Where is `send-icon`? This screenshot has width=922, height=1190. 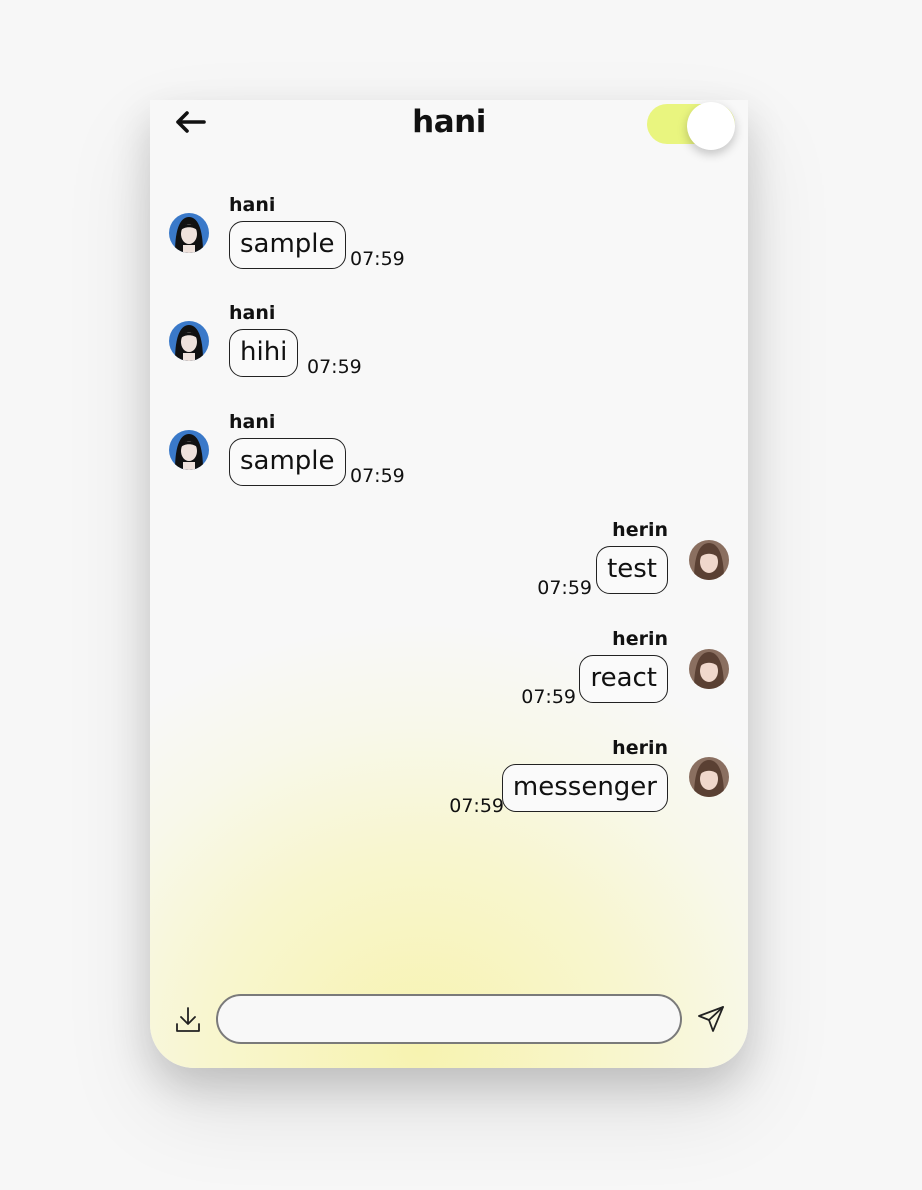
send-icon is located at coordinates (711, 1019).